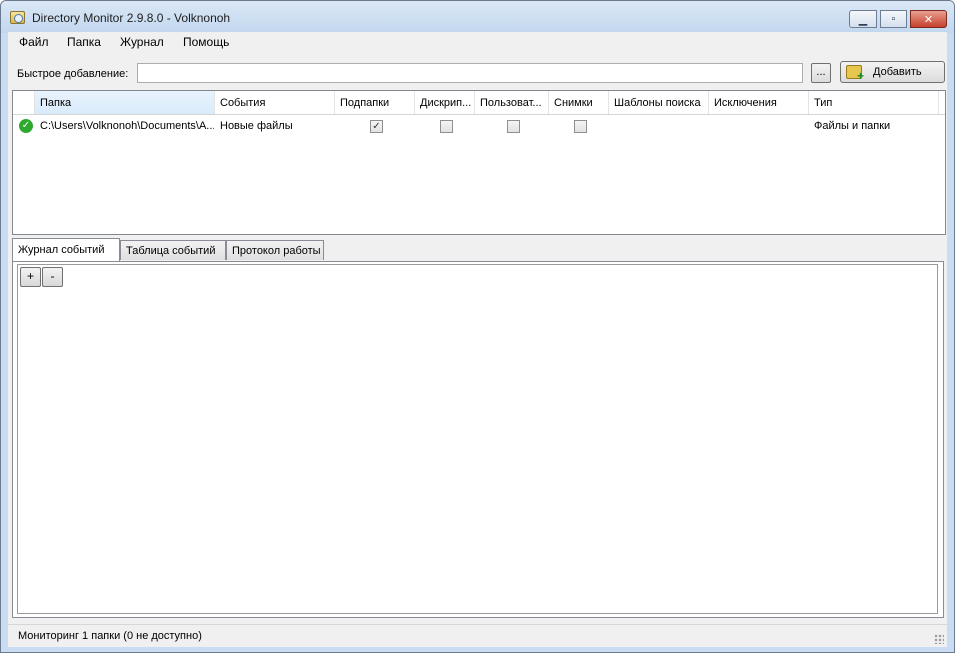 The height and width of the screenshot is (653, 955). Describe the element at coordinates (275, 250) in the screenshot. I see `tab-work-protocol: Протокол работы` at that location.